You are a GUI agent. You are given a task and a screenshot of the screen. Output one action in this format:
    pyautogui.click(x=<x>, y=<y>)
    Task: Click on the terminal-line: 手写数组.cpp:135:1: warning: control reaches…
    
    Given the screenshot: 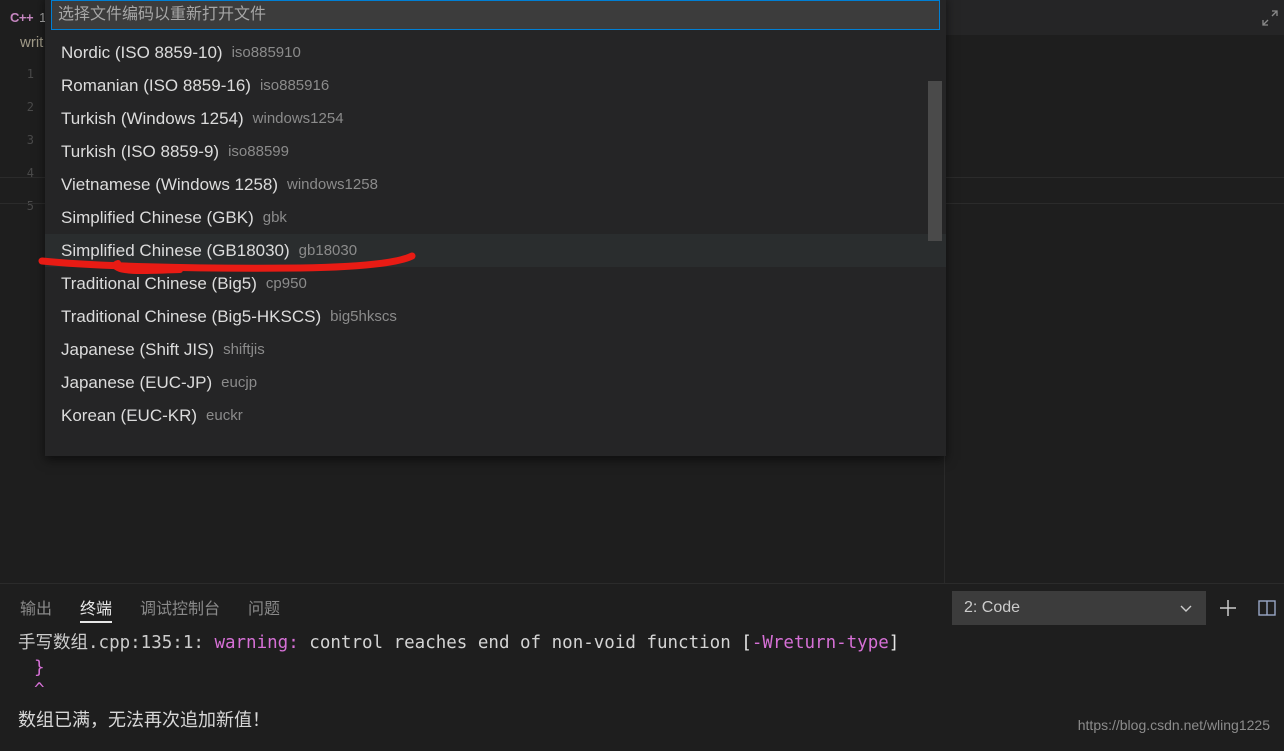 What is the action you would take?
    pyautogui.click(x=651, y=643)
    